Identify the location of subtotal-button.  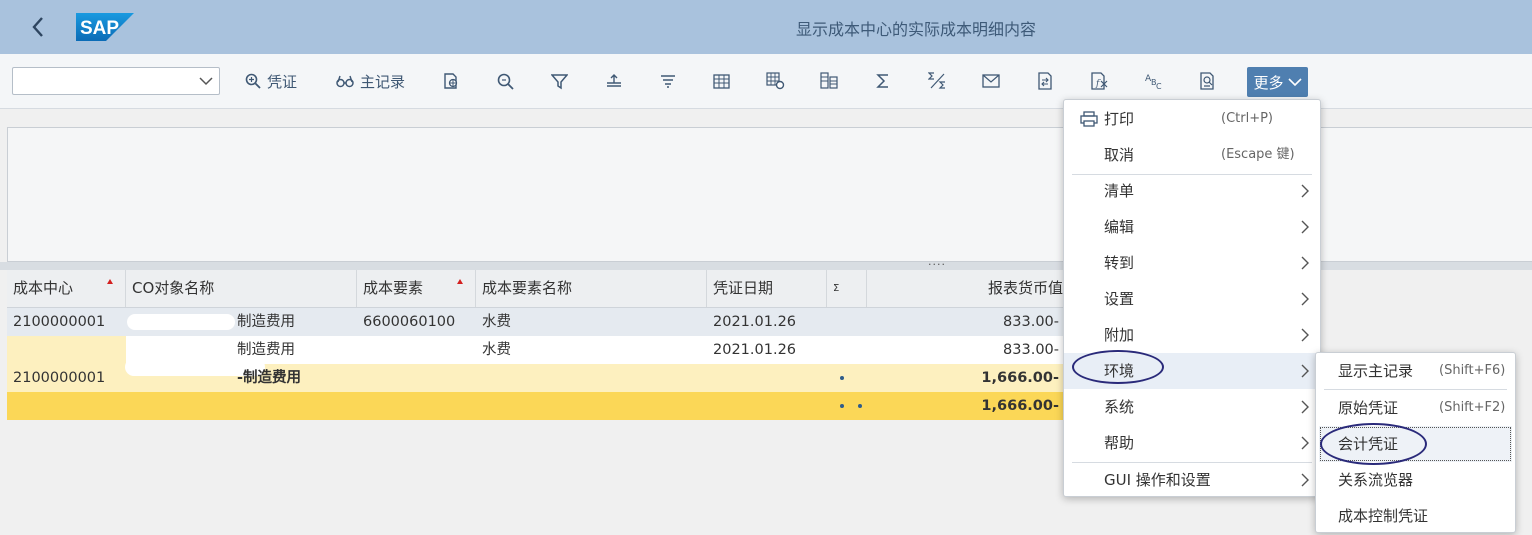
(937, 81).